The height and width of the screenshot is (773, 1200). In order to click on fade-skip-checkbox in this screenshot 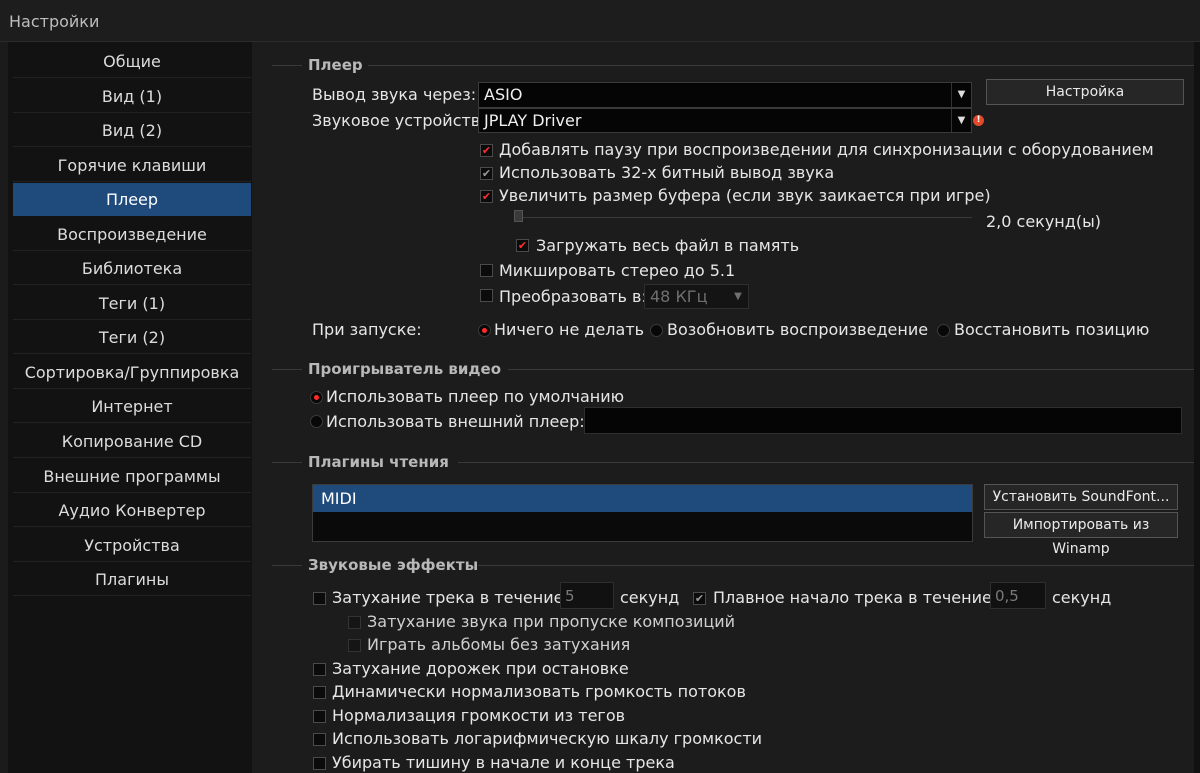, I will do `click(354, 622)`.